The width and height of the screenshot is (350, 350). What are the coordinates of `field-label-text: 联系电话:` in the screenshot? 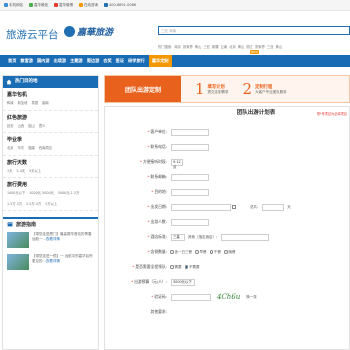 It's located at (158, 146).